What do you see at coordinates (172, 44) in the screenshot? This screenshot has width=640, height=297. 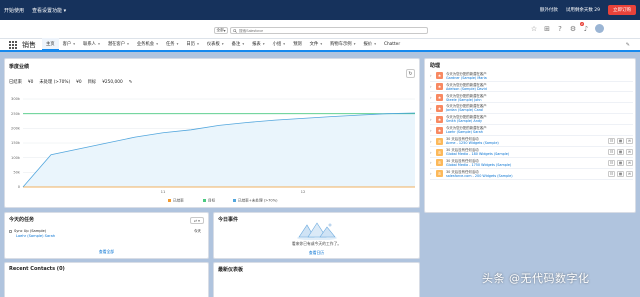 I see `tab-5: 任务 ▾` at bounding box center [172, 44].